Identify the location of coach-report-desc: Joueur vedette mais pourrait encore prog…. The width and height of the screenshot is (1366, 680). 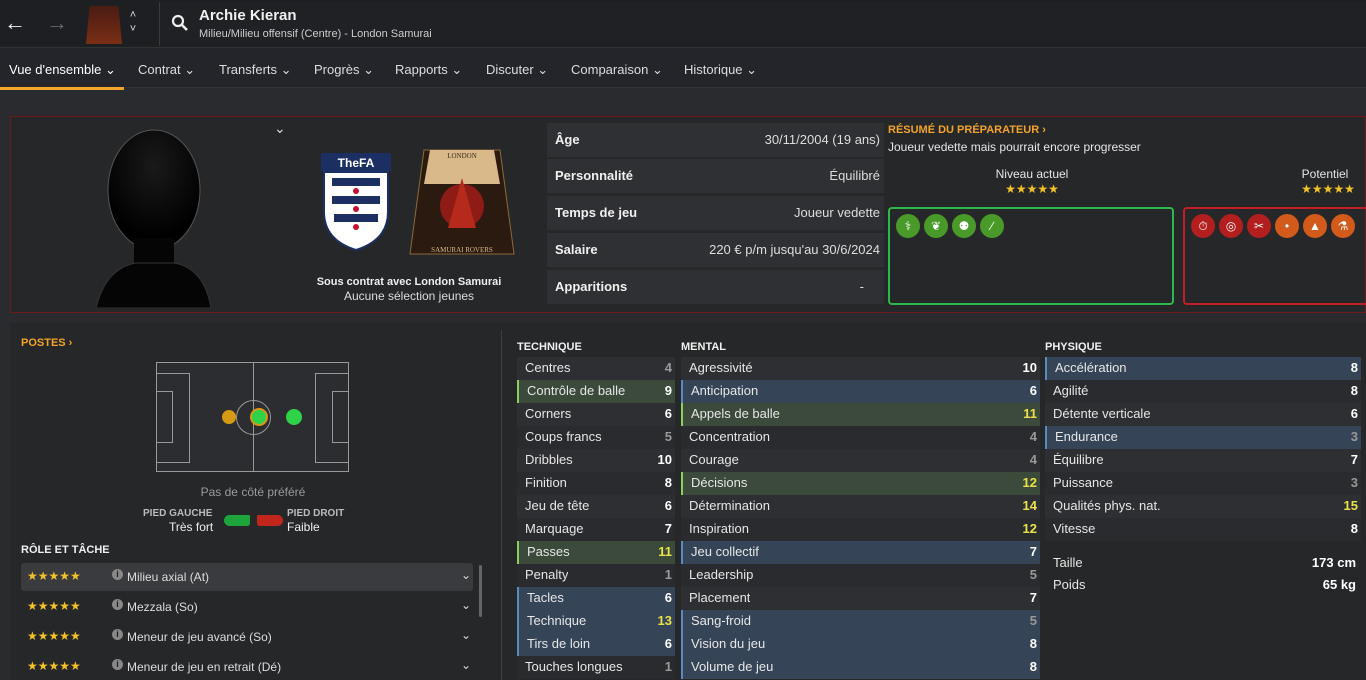
(1014, 147).